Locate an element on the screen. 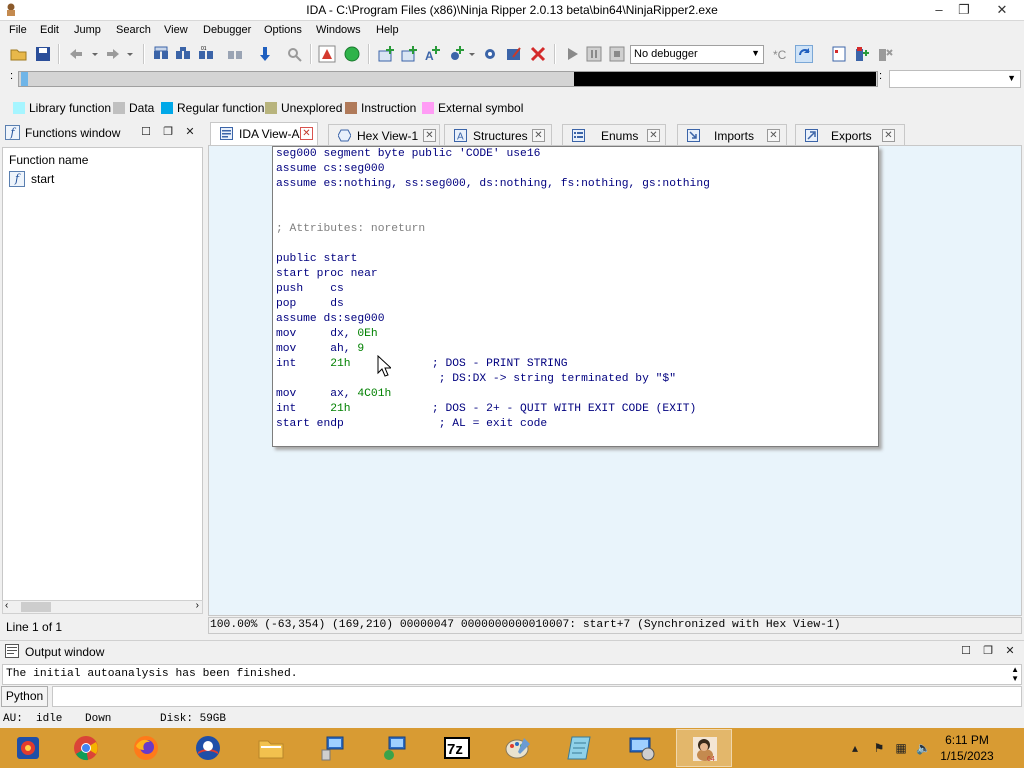 Image resolution: width=1024 pixels, height=768 pixels. binoculars-text-icon is located at coordinates (161, 54).